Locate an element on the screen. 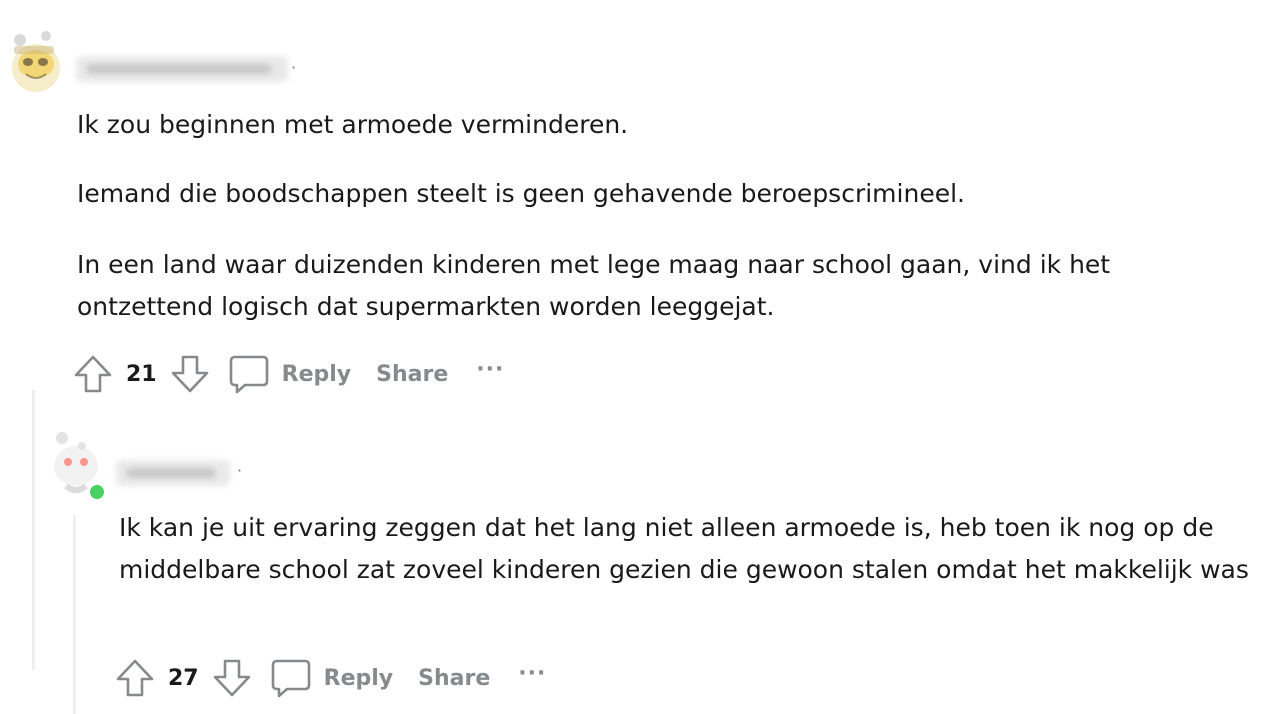 Image resolution: width=1284 pixels, height=714 pixels. downvote-button is located at coordinates (232, 678).